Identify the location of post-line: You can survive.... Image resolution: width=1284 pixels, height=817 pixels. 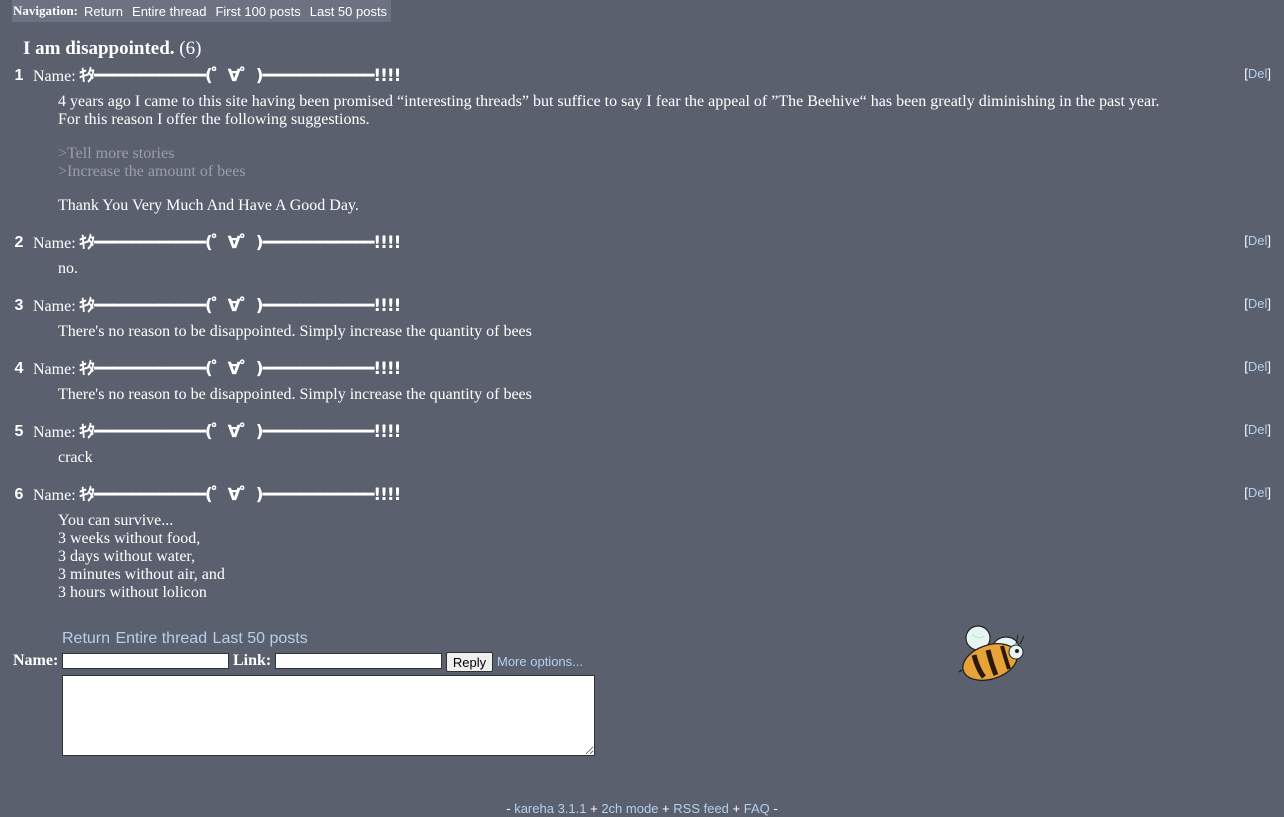
(116, 520).